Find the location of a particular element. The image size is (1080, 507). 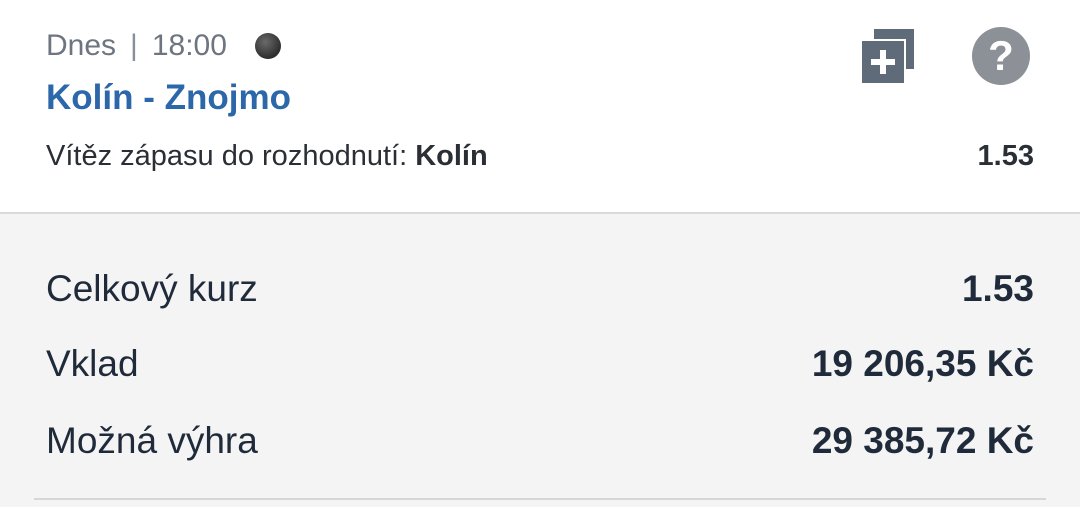

possible-win-row: Možná výhra 29 385,72 Kč is located at coordinates (540, 441).